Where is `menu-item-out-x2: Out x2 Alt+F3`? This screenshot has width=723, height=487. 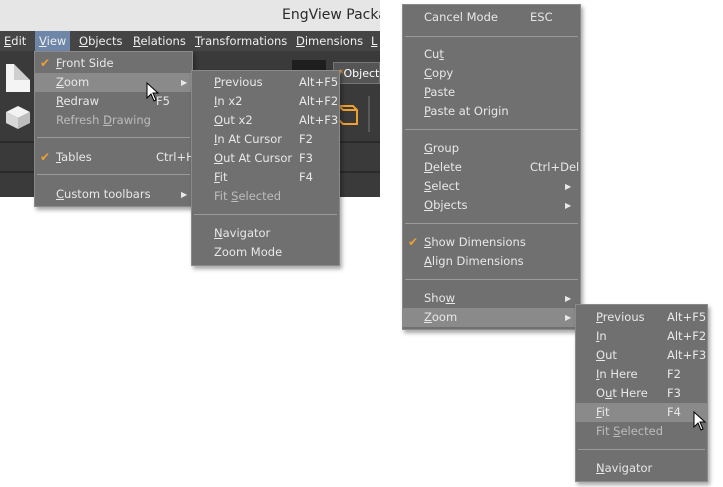 menu-item-out-x2: Out x2 Alt+F3 is located at coordinates (265, 120).